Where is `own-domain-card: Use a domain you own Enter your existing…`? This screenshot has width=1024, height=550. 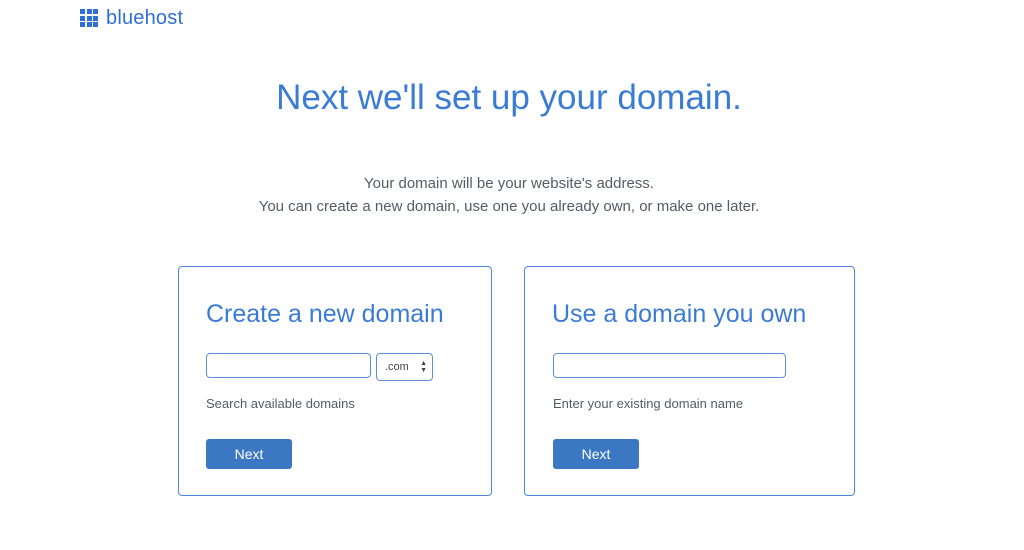 own-domain-card: Use a domain you own Enter your existing… is located at coordinates (689, 381).